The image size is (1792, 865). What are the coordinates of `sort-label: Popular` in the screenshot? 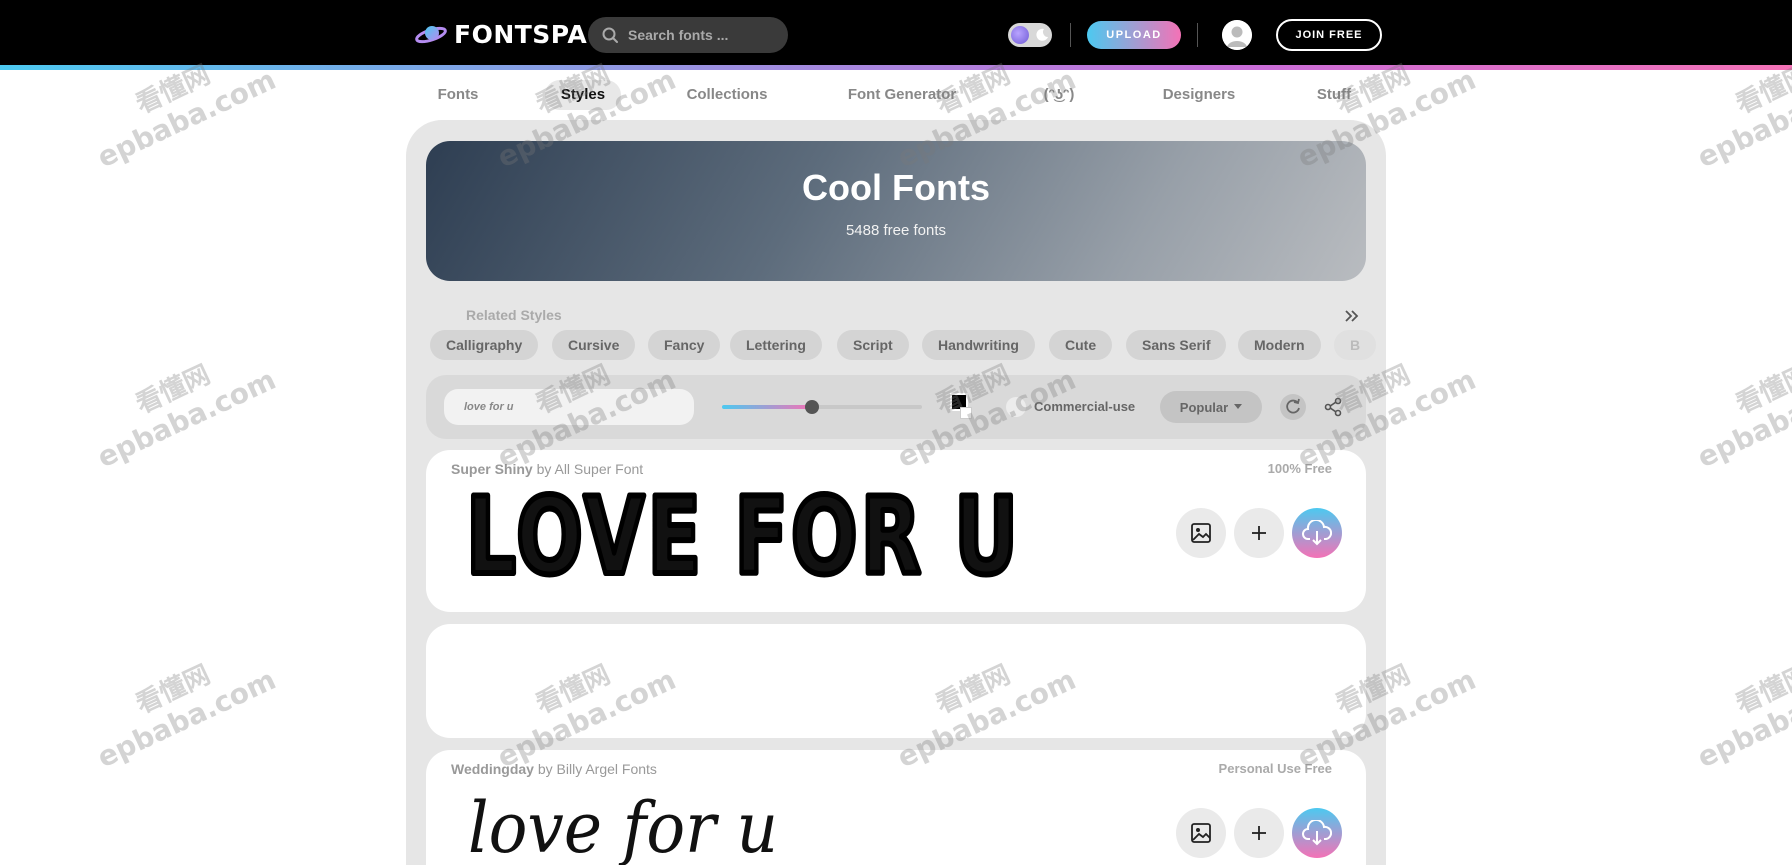 It's located at (1204, 407).